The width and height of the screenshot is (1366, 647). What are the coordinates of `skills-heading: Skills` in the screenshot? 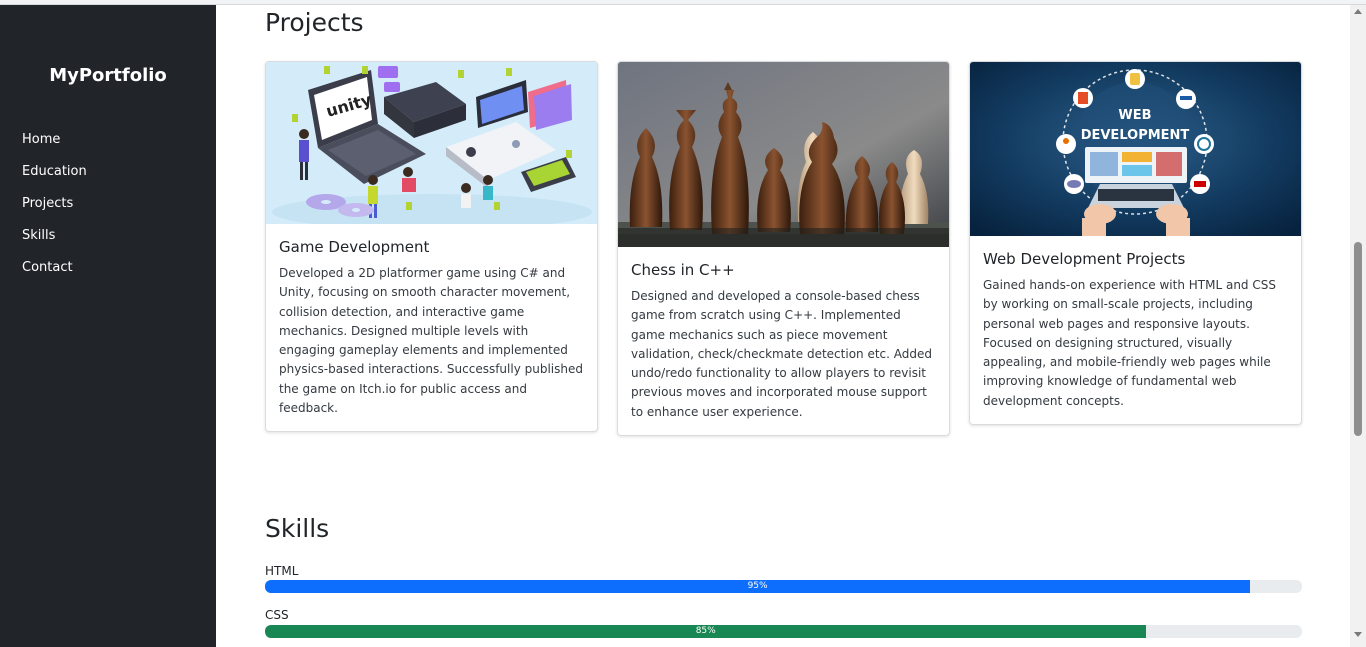 It's located at (297, 528).